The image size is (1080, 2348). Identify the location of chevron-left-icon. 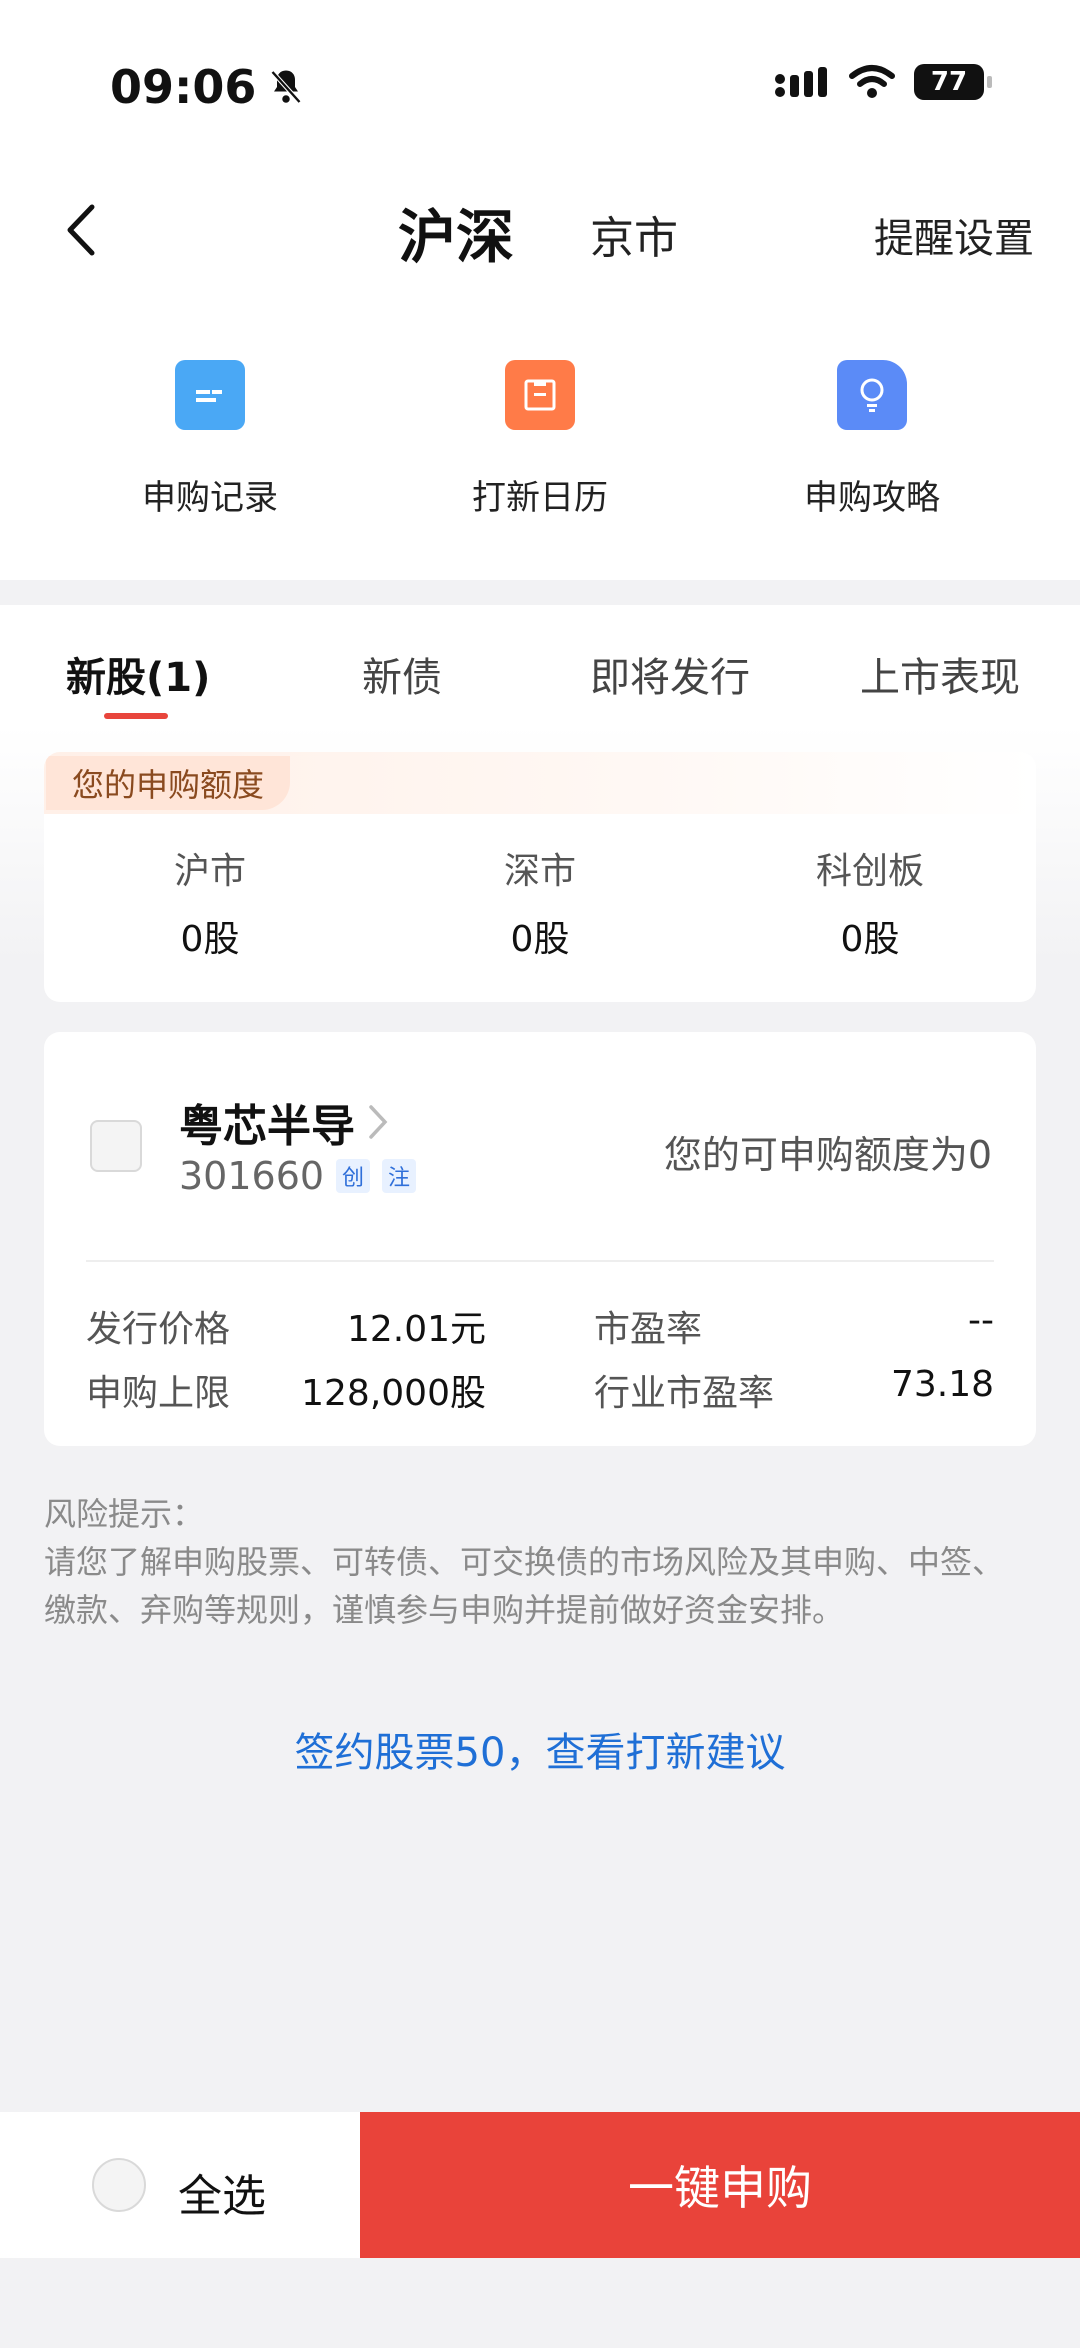
(81, 230).